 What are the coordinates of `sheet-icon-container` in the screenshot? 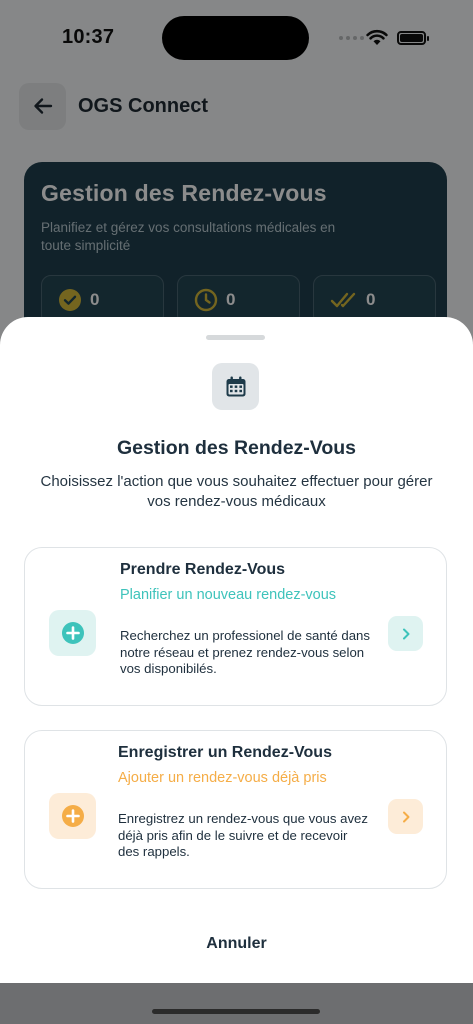 It's located at (235, 386).